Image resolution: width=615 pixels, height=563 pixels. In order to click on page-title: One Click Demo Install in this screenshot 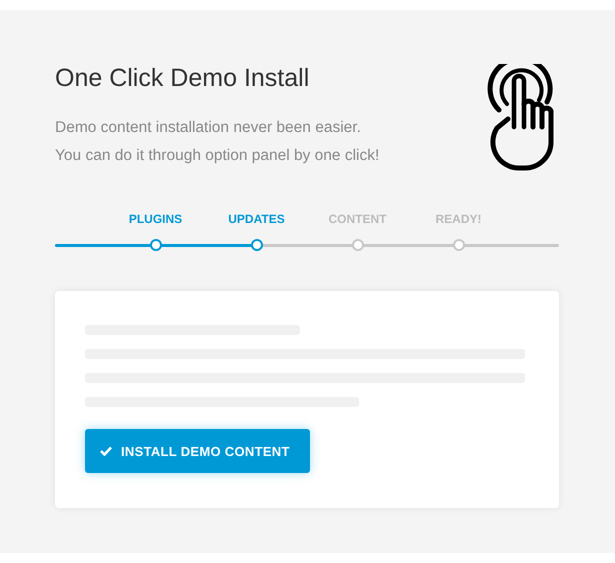, I will do `click(182, 78)`.